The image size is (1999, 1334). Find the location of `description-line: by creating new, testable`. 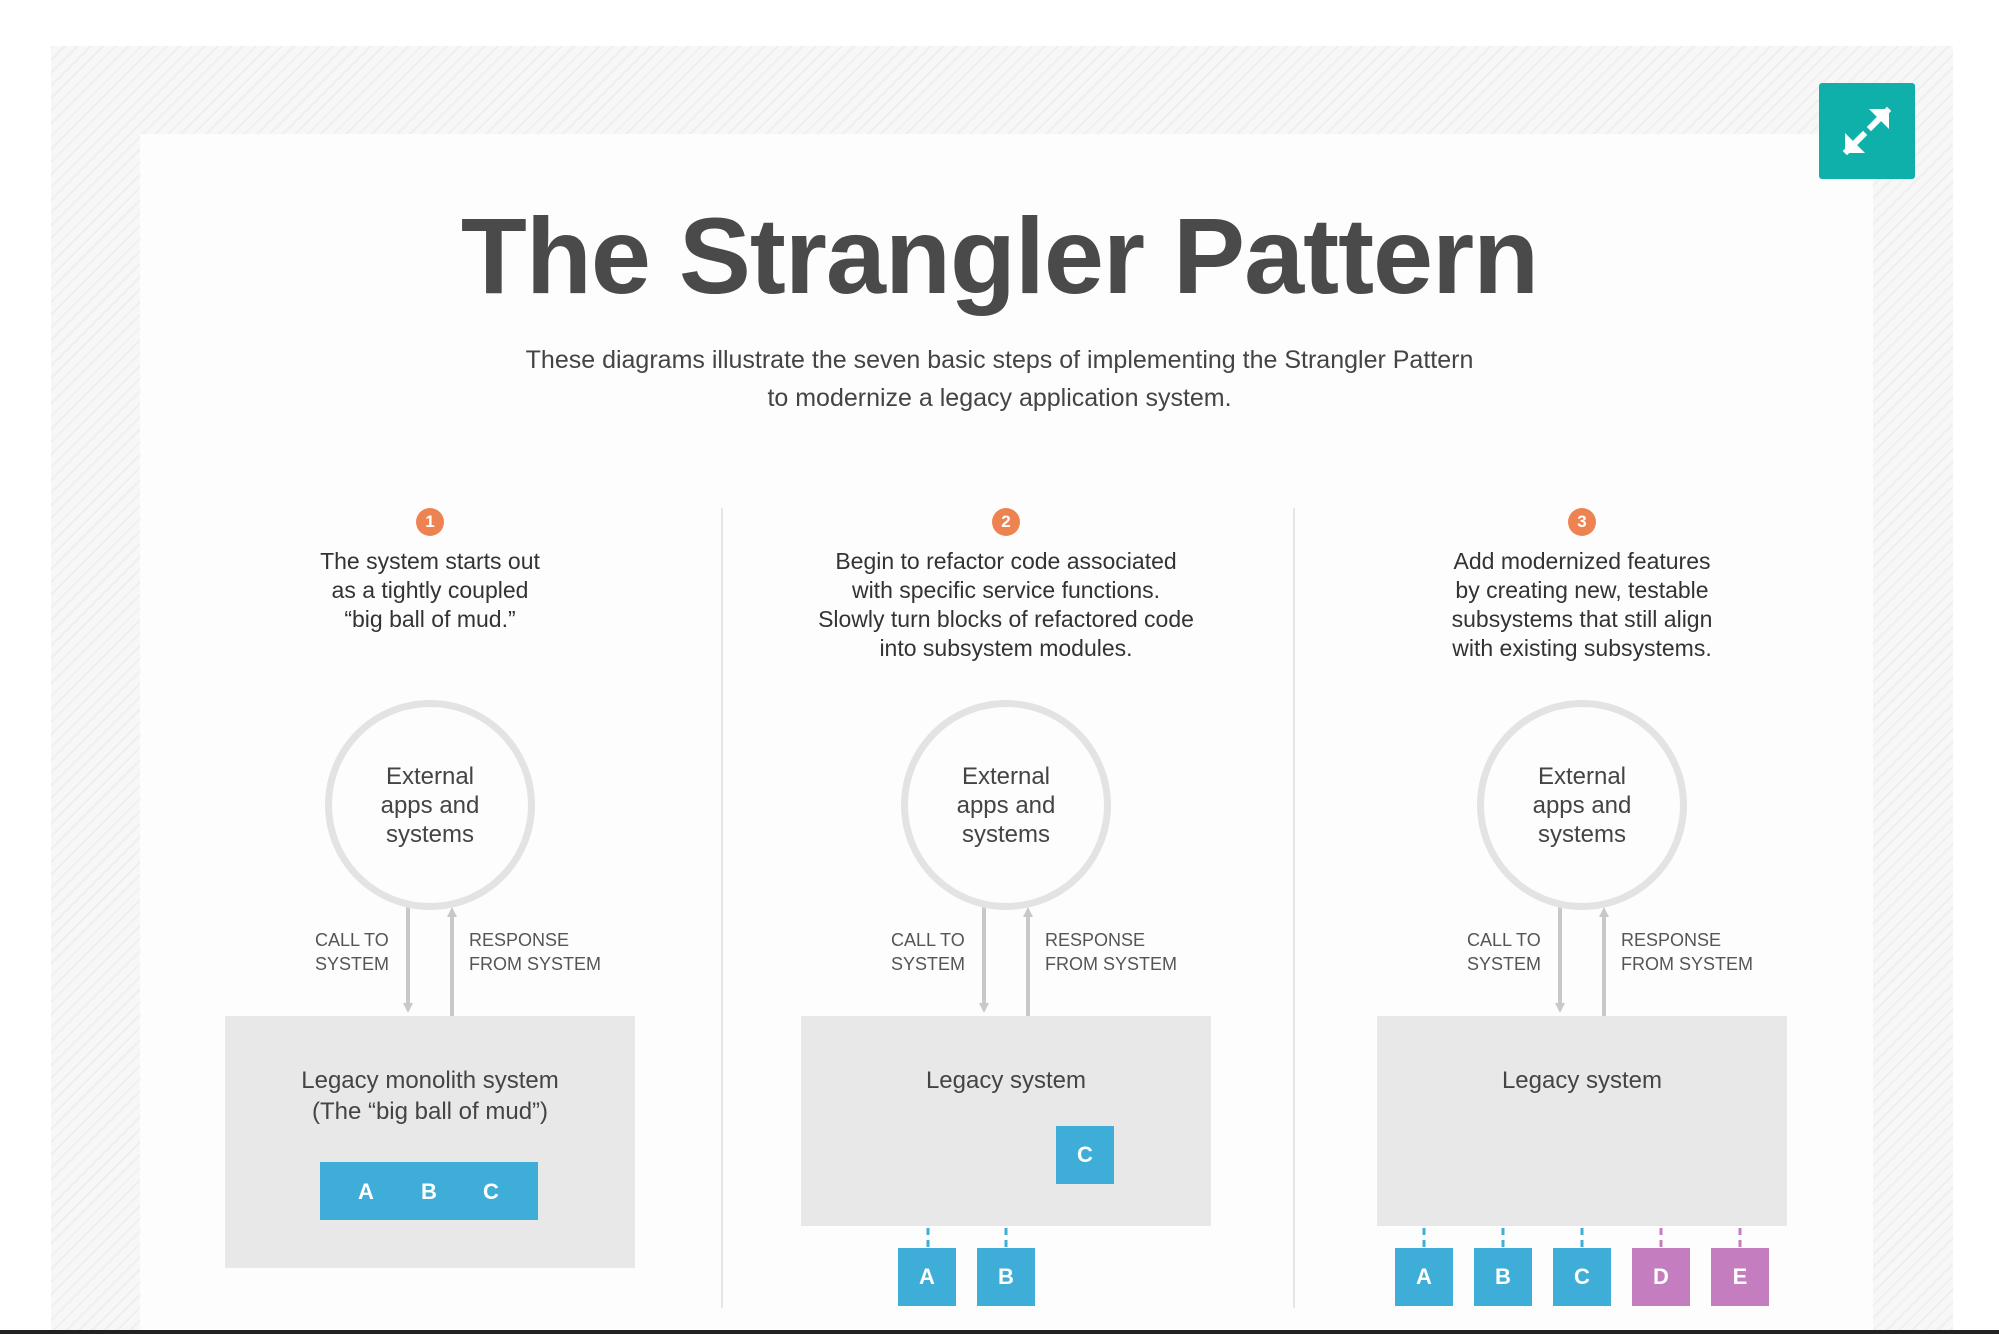

description-line: by creating new, testable is located at coordinates (1582, 590).